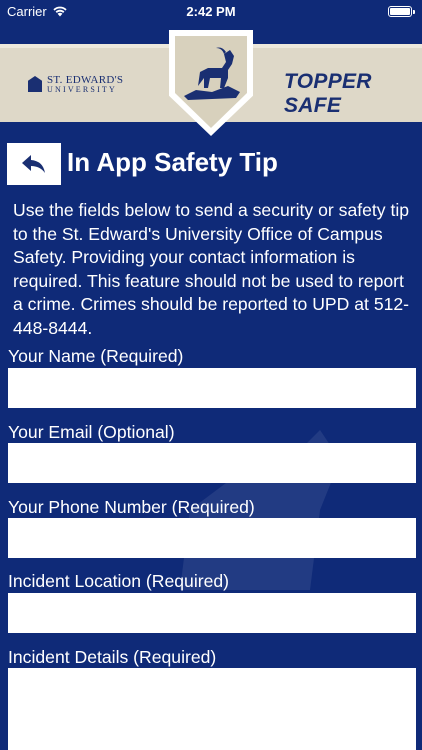 Image resolution: width=422 pixels, height=750 pixels. I want to click on university-logo-text: ST. EDWARD'S UNIVERSITY, so click(85, 83).